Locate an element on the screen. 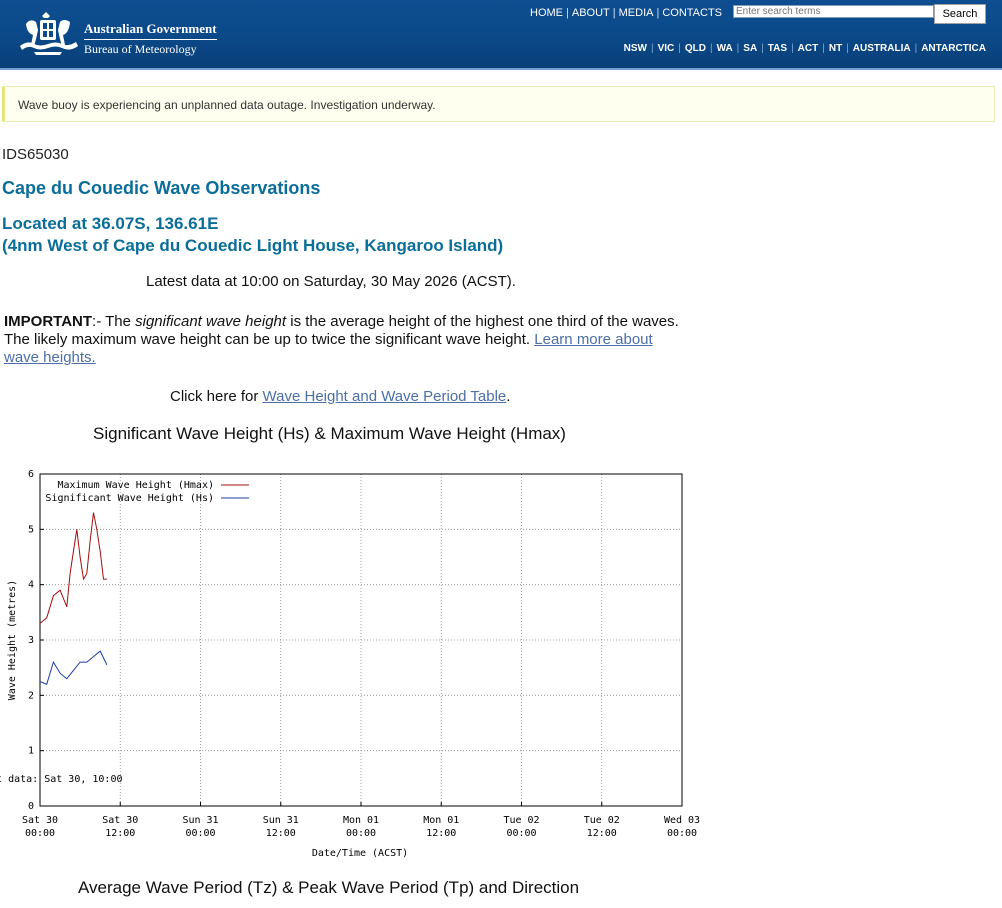 This screenshot has height=908, width=1002. nav-media-link: MEDIA is located at coordinates (636, 13).